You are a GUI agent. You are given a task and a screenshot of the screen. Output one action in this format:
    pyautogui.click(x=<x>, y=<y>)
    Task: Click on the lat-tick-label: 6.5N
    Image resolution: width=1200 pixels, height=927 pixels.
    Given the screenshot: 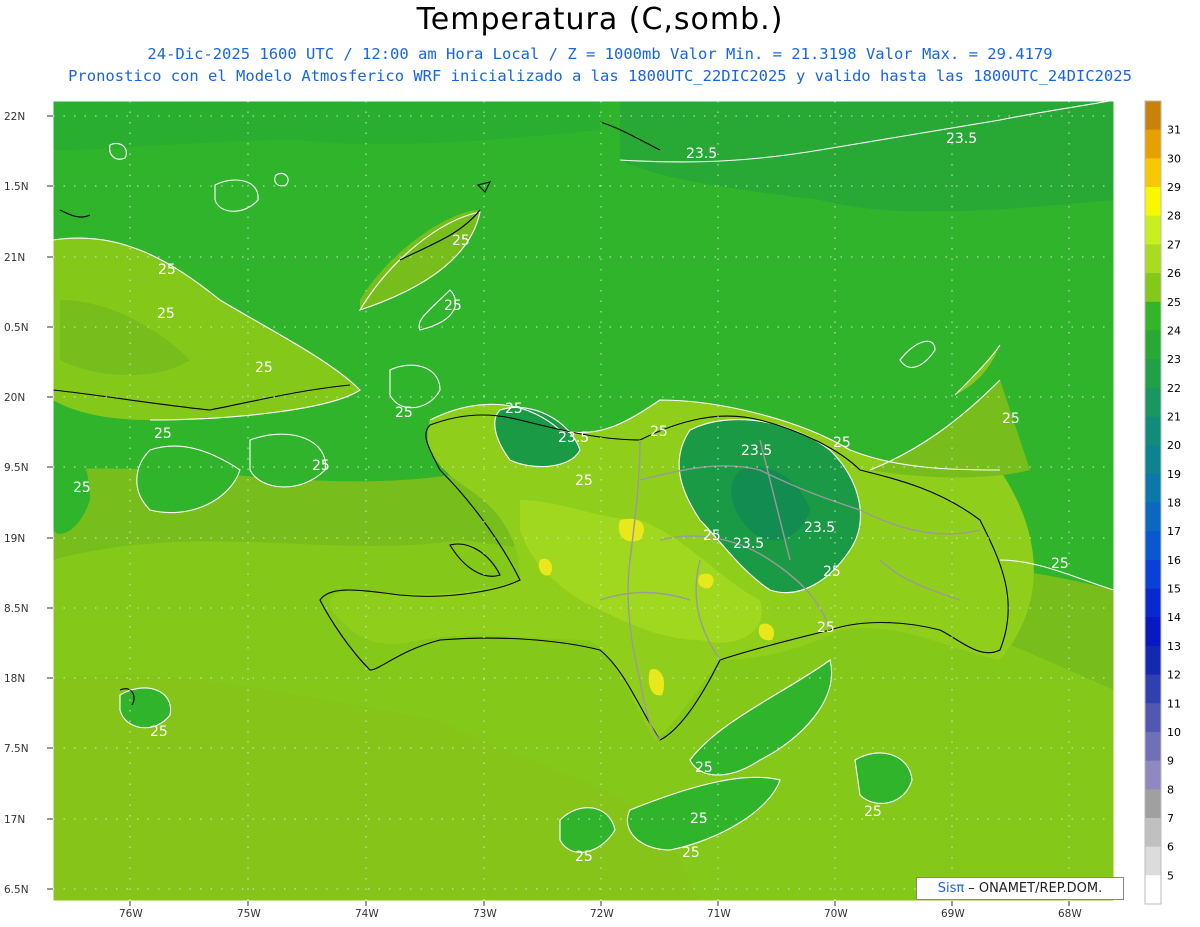 What is the action you would take?
    pyautogui.click(x=16, y=890)
    